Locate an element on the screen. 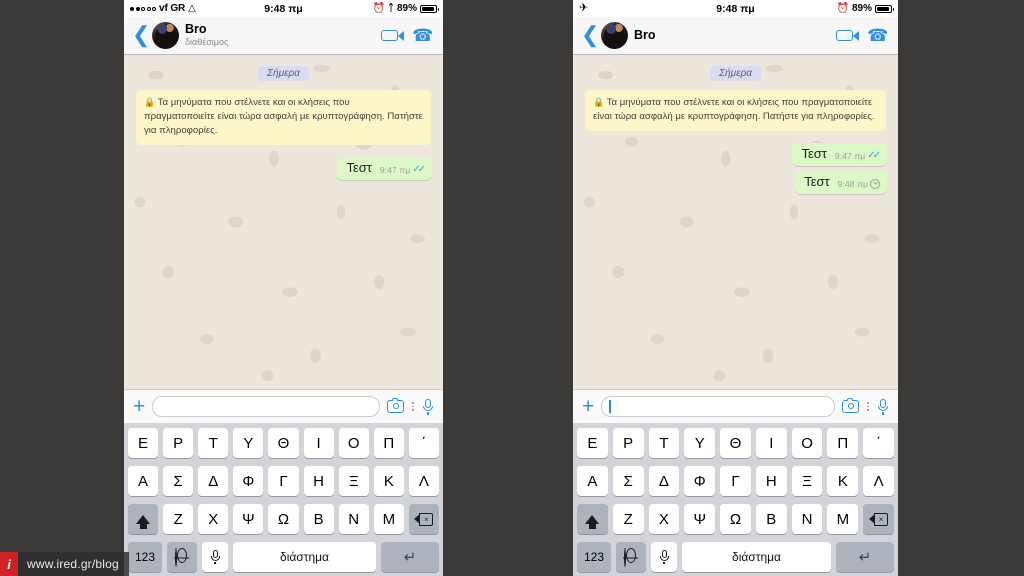  double-check-icon: ✓✓ is located at coordinates (419, 169).